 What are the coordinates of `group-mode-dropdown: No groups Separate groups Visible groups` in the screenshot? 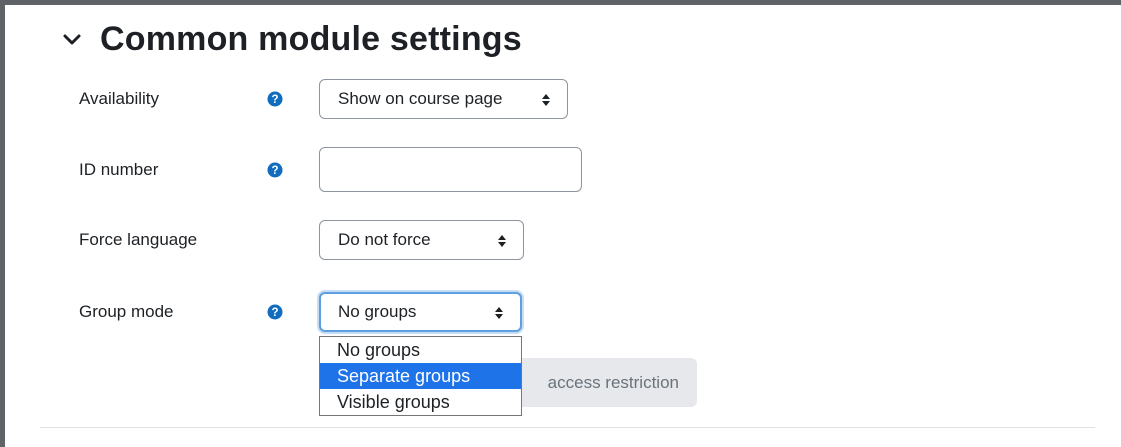 It's located at (420, 376).